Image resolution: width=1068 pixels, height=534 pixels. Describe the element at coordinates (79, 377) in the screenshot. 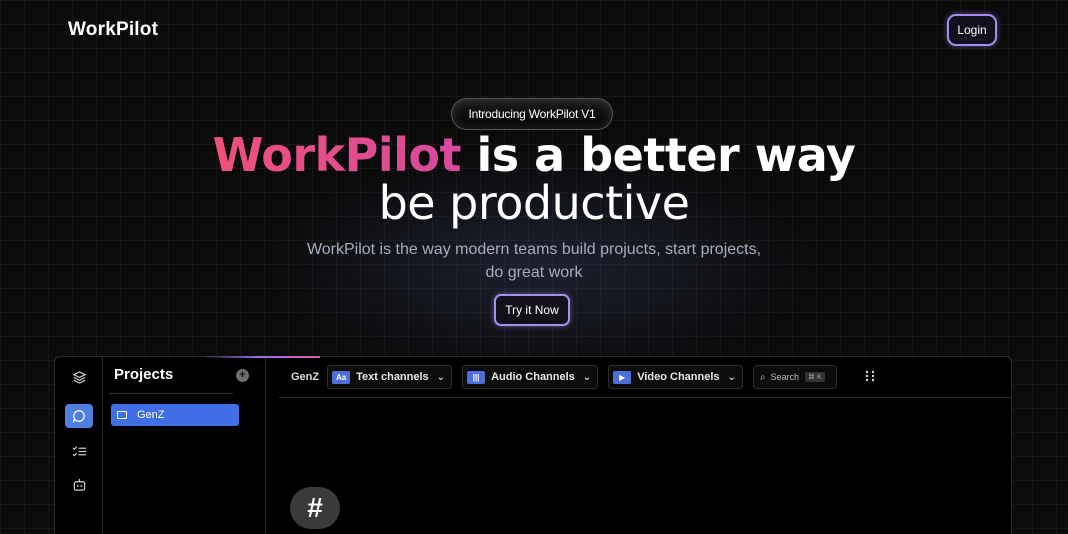

I see `layers-icon` at that location.